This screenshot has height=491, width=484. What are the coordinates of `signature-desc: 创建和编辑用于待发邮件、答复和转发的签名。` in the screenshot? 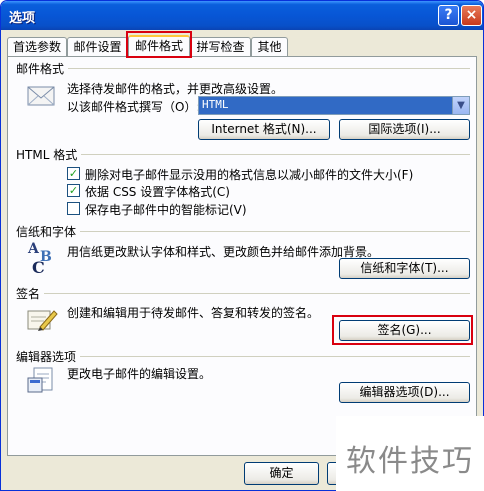 It's located at (193, 313).